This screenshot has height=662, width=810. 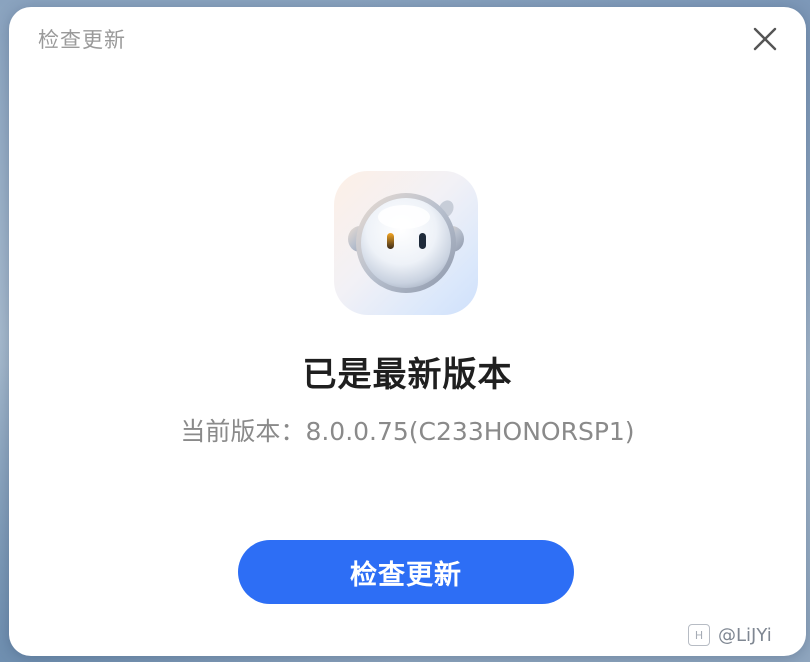 What do you see at coordinates (745, 635) in the screenshot?
I see `watermark-text: @LiJYi` at bounding box center [745, 635].